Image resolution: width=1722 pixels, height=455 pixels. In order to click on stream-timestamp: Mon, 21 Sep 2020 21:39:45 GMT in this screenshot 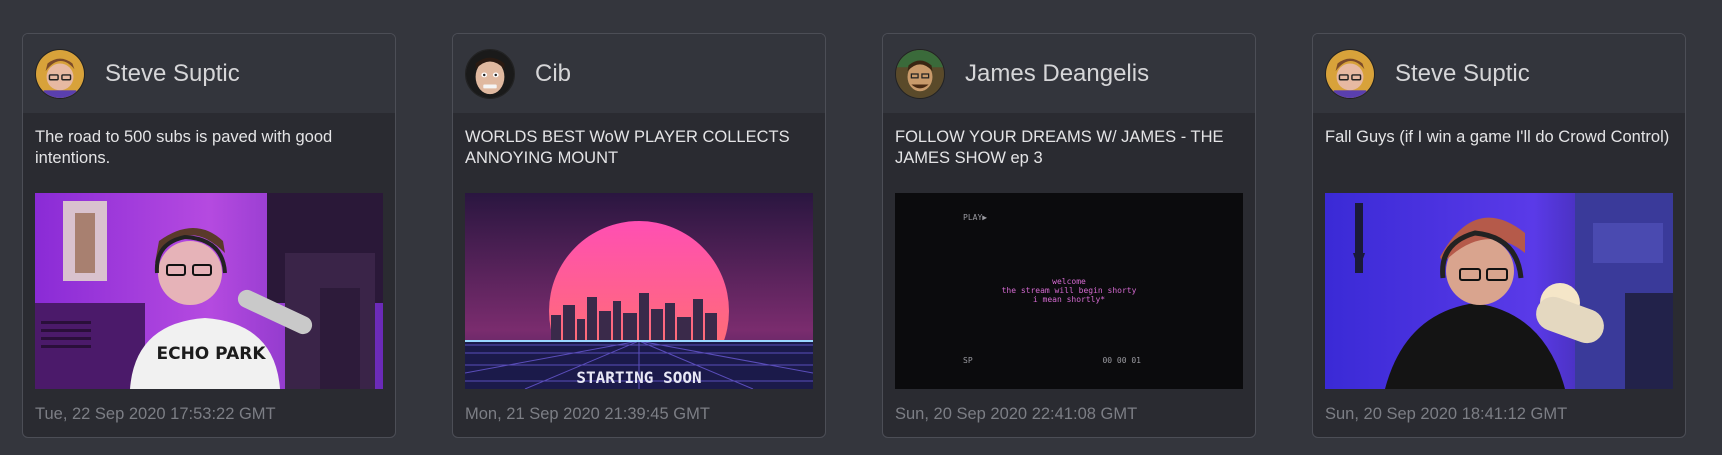, I will do `click(587, 414)`.